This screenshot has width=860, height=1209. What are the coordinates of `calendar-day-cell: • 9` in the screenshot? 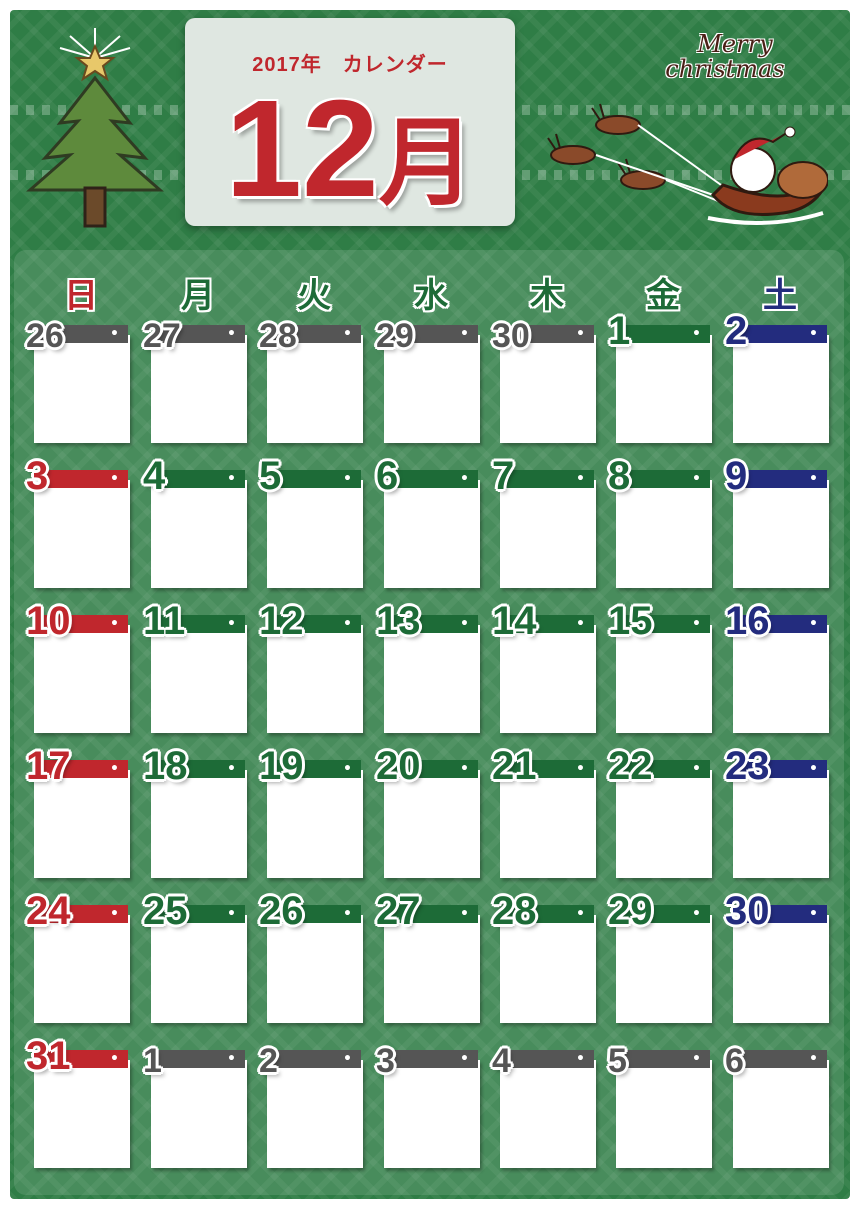 It's located at (781, 525).